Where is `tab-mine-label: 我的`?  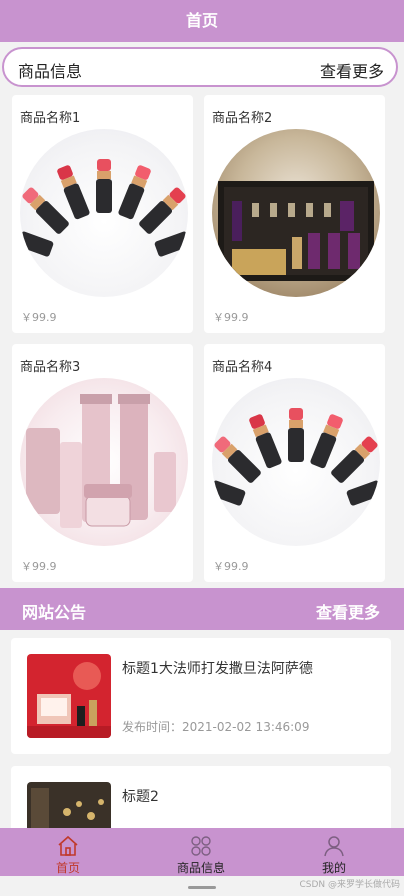 tab-mine-label: 我的 is located at coordinates (333, 868).